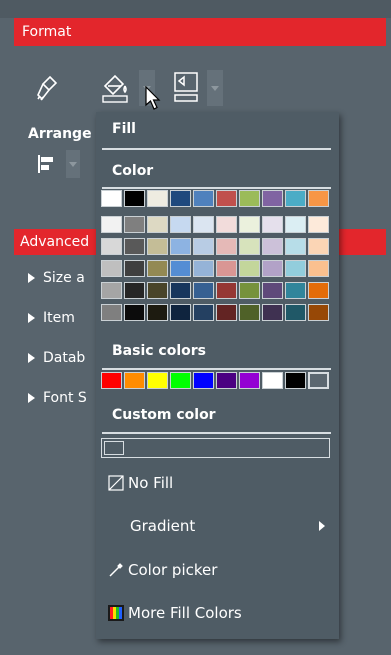 The image size is (391, 655). I want to click on tree-item-font: Font S, so click(57, 398).